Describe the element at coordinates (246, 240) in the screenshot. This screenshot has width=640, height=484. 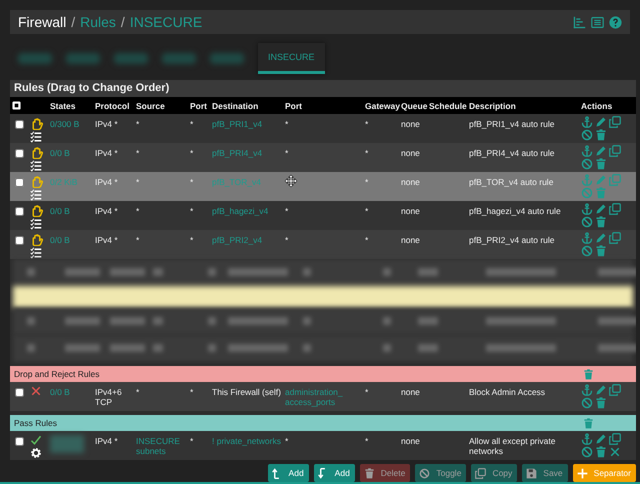
I see `alias-link: pfB_PRI2_v4` at that location.